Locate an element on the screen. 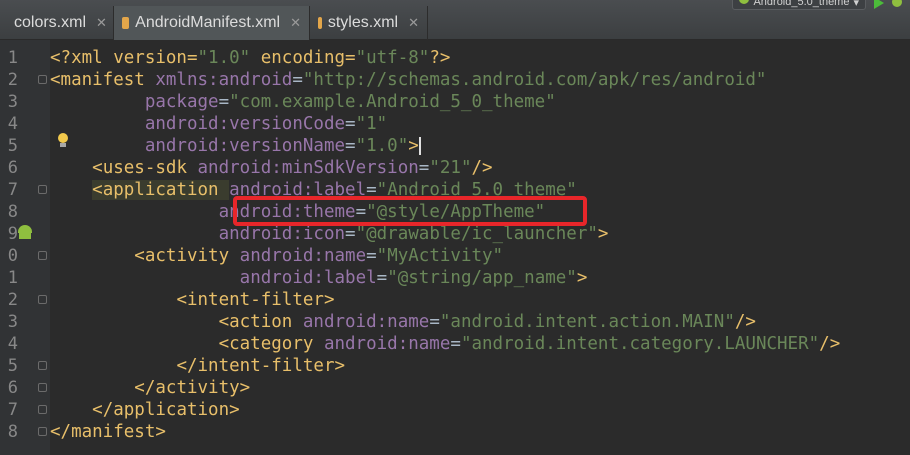 The width and height of the screenshot is (910, 455). code-token: "1" is located at coordinates (371, 124).